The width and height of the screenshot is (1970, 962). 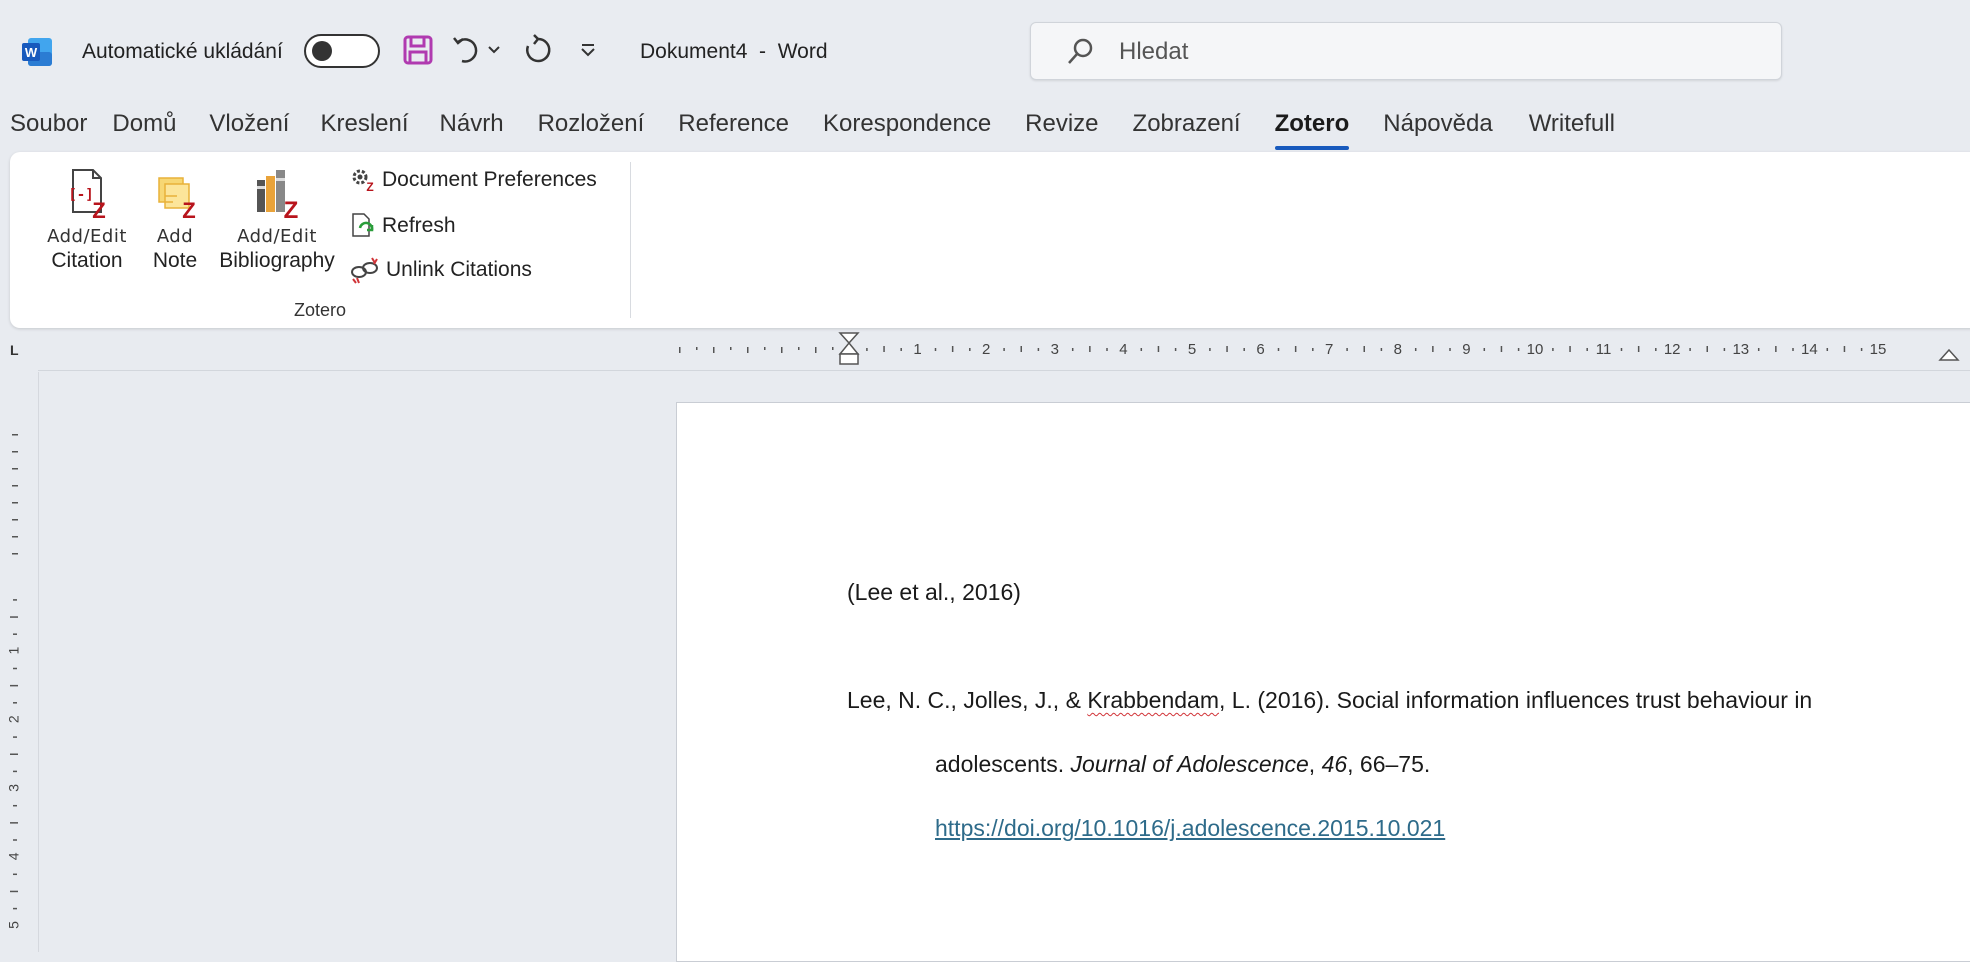 I want to click on ruler-number: 14, so click(x=1809, y=349).